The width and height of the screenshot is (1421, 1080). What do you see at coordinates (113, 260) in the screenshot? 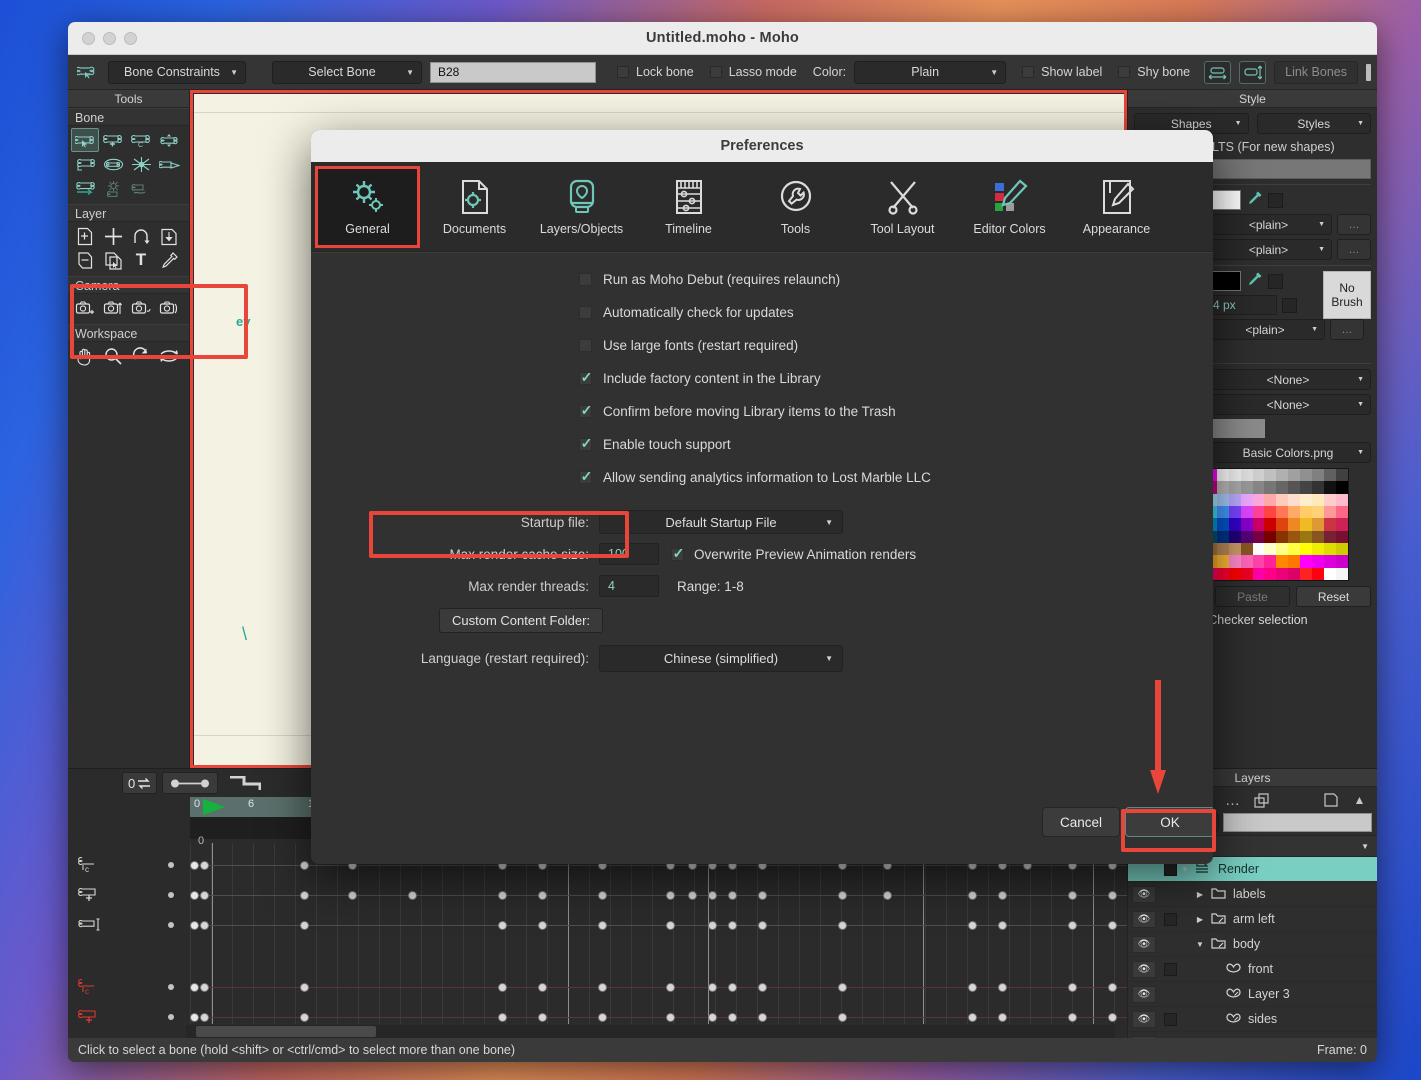
I see `switch-layer-tool` at bounding box center [113, 260].